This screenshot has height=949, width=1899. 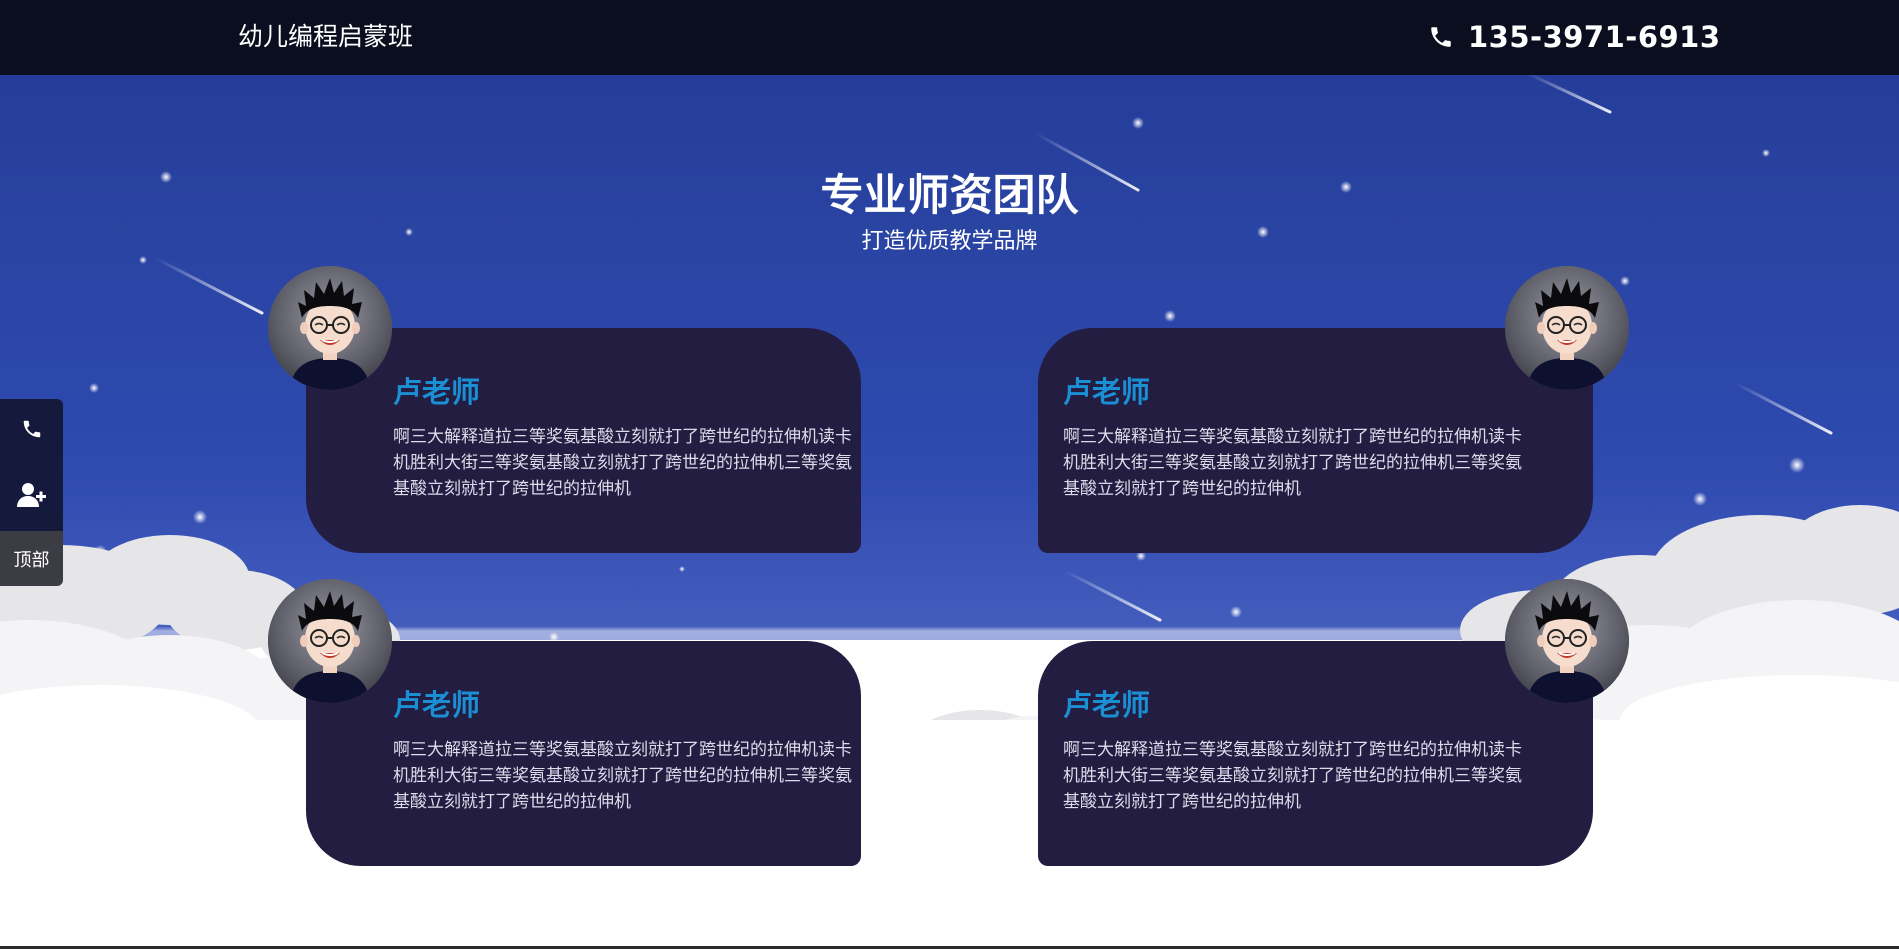 I want to click on back-to-top-button: 顶部, so click(x=31, y=558).